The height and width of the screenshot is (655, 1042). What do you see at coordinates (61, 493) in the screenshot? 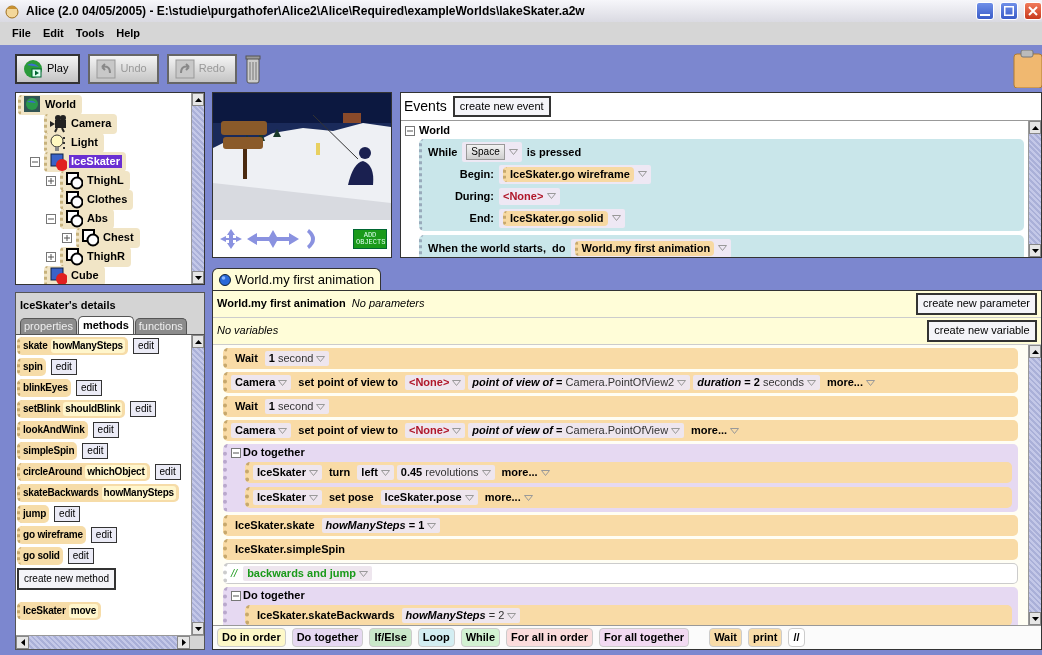
I see `method-name: skateBackwards` at bounding box center [61, 493].